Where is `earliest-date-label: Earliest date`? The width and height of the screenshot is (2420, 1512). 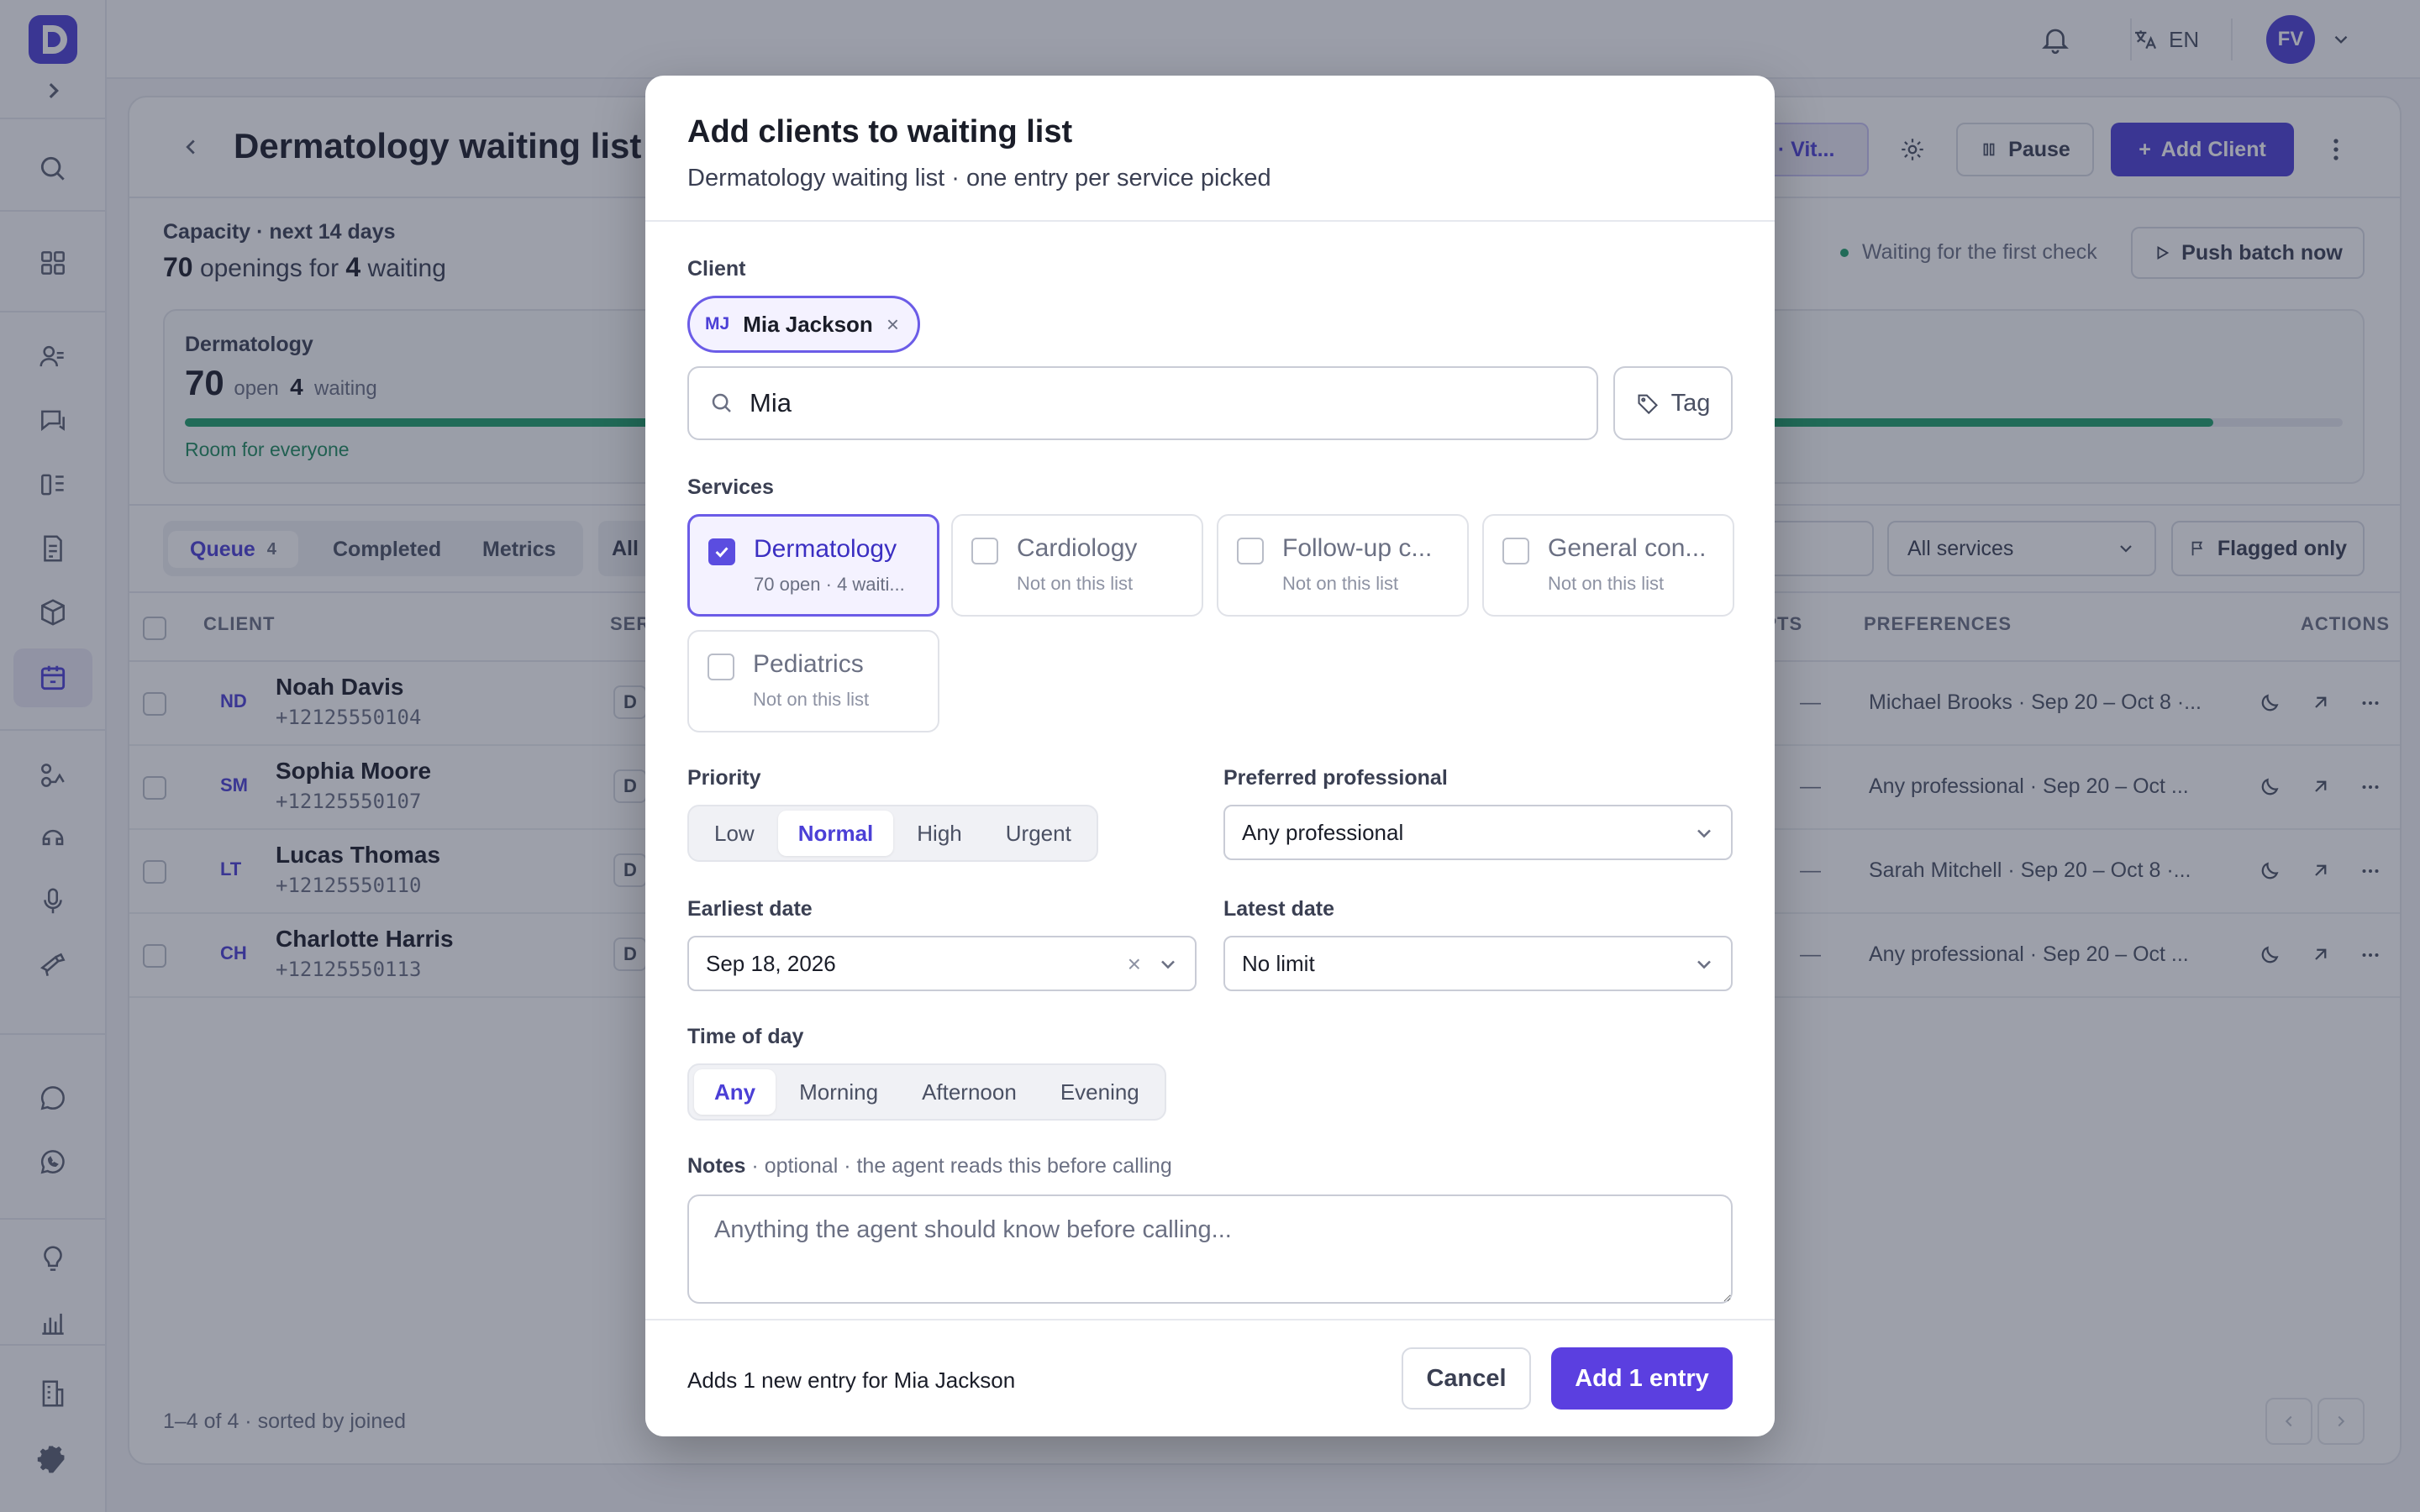 earliest-date-label: Earliest date is located at coordinates (750, 909).